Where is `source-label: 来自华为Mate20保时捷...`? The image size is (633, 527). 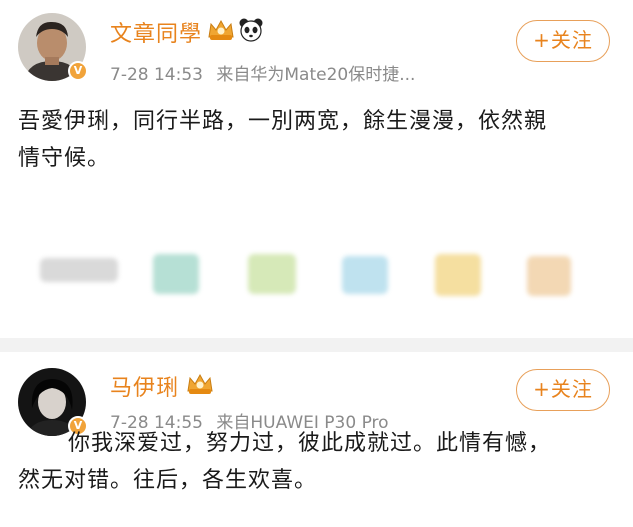
source-label: 来自华为Mate20保时捷... is located at coordinates (316, 75).